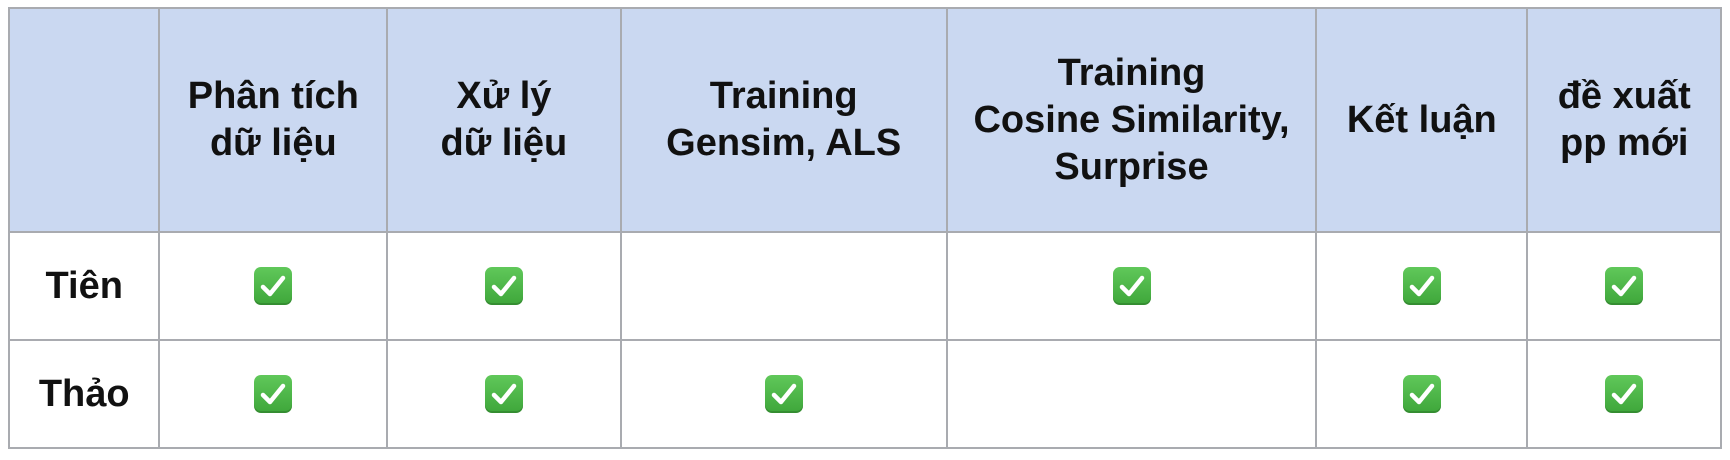  I want to click on row-name-cell: Thảo, so click(84, 394).